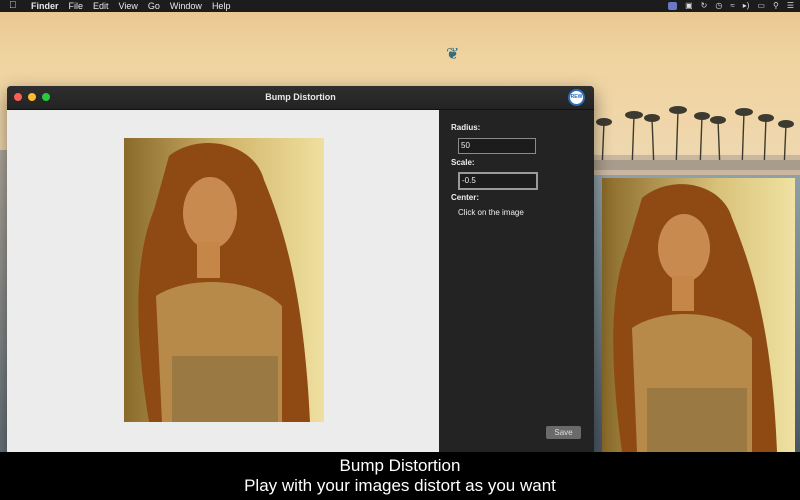 This screenshot has width=800, height=500. I want to click on caption-title: Bump Distortion, so click(400, 465).